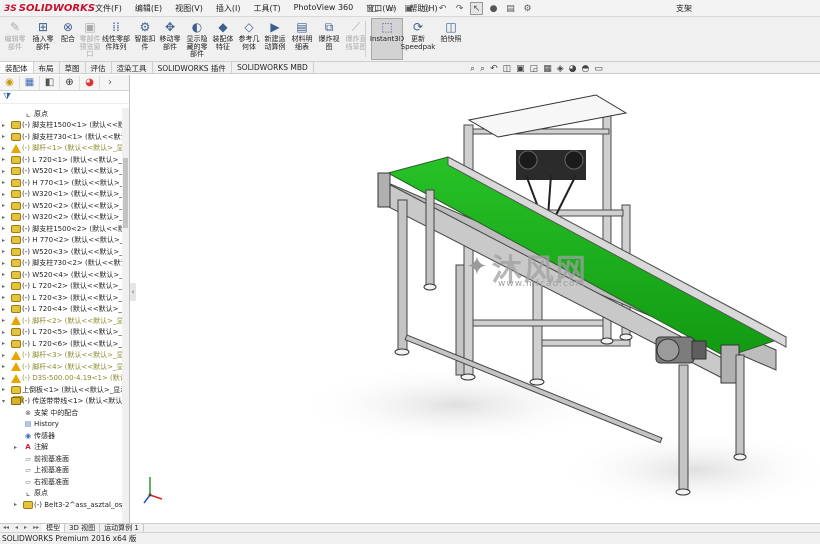 The image size is (820, 544). What do you see at coordinates (547, 69) in the screenshot?
I see `display-style-icon: ▦` at bounding box center [547, 69].